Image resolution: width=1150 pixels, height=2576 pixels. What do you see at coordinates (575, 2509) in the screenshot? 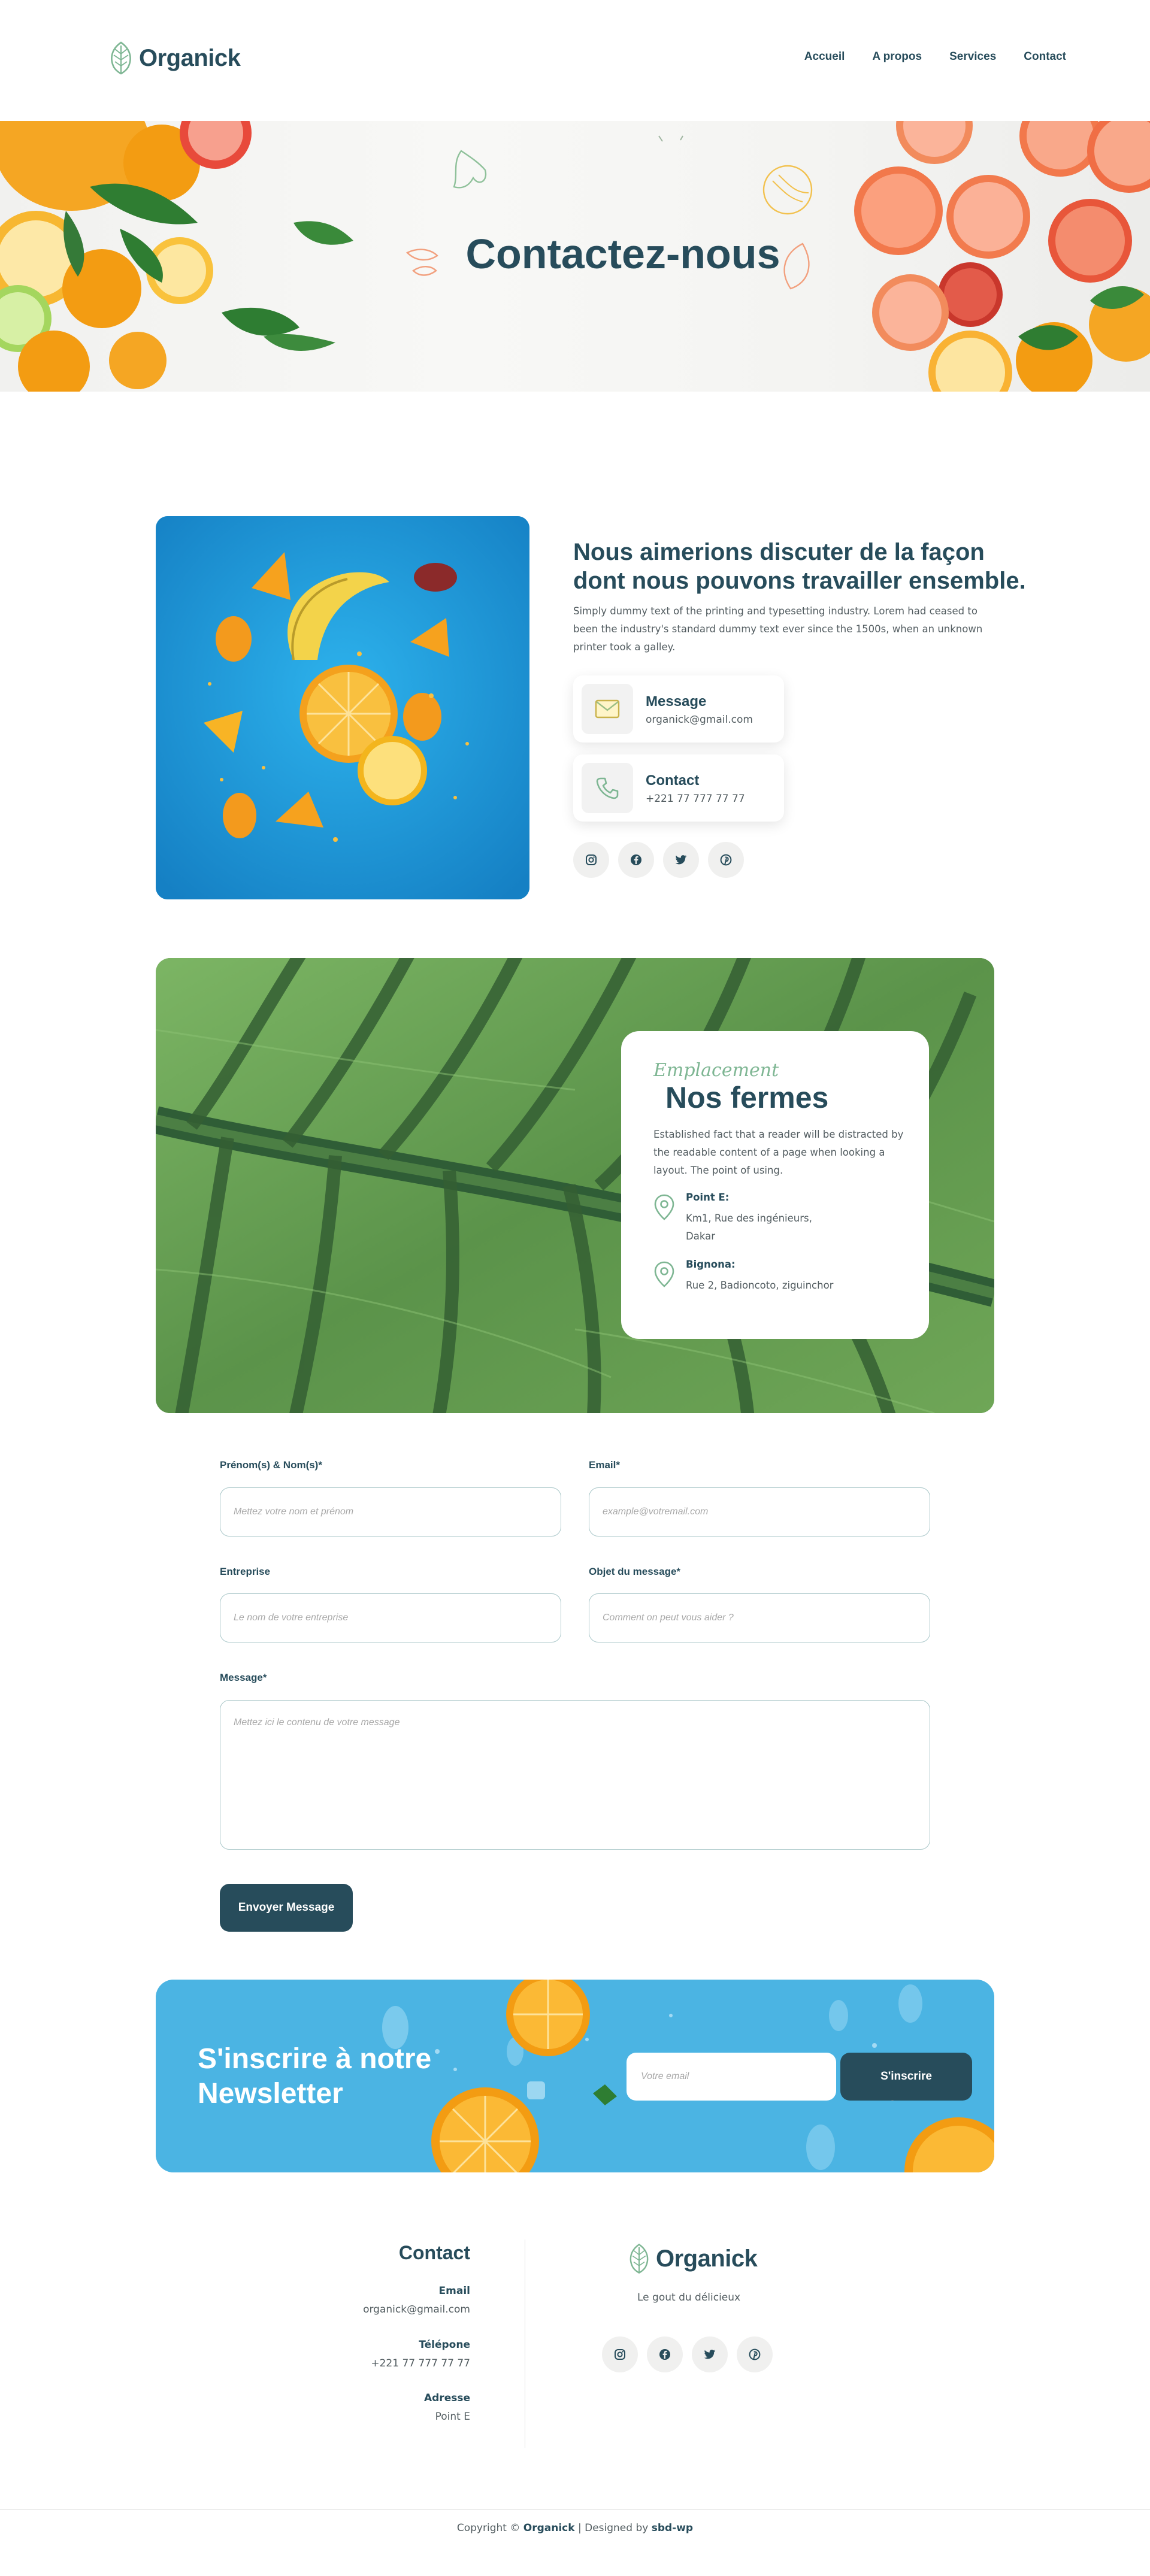
I see `footer-bottom-divider` at bounding box center [575, 2509].